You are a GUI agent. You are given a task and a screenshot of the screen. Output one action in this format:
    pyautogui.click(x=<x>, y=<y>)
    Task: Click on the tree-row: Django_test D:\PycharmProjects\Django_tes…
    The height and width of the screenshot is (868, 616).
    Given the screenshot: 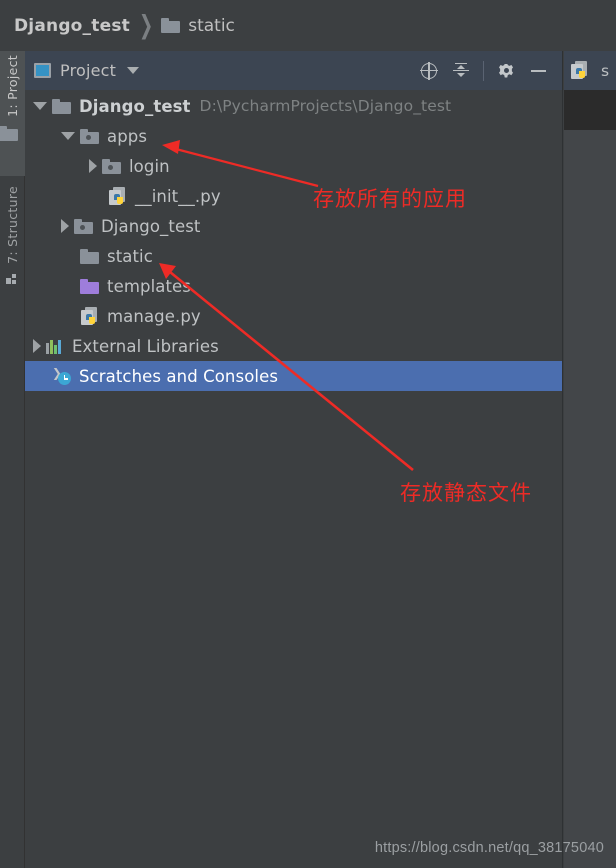 What is the action you would take?
    pyautogui.click(x=293, y=106)
    